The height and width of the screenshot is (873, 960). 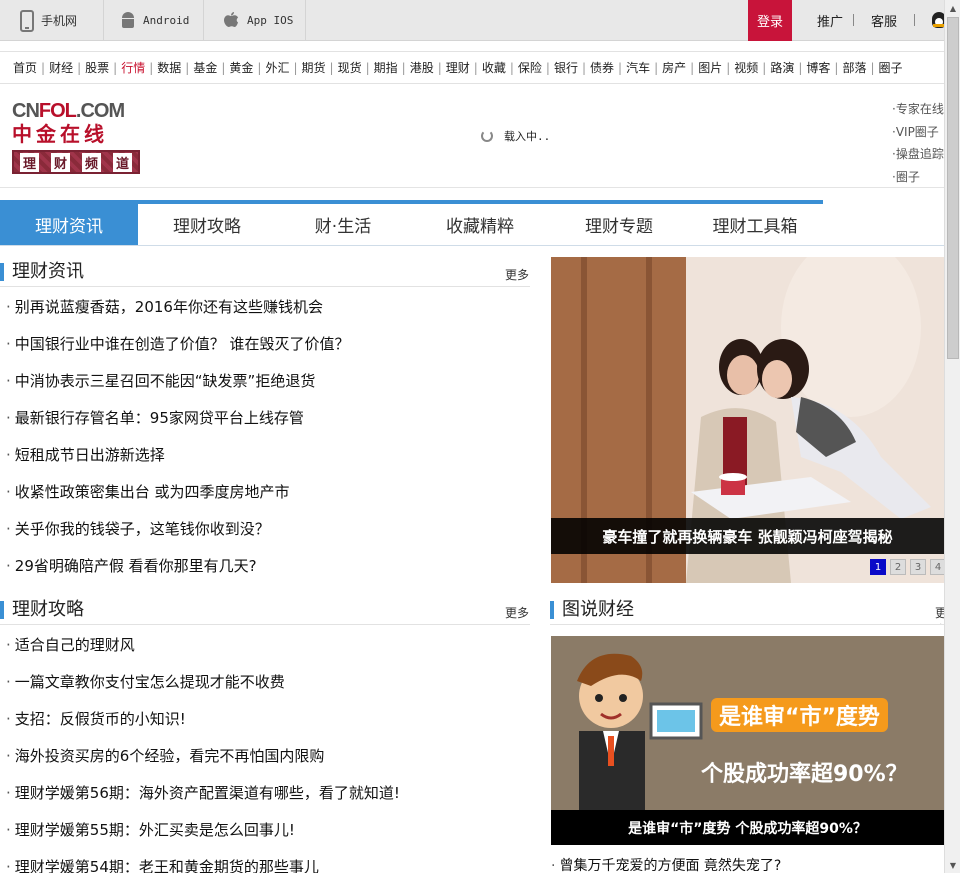 What do you see at coordinates (952, 865) in the screenshot?
I see `scroll-down-arrow: ▼` at bounding box center [952, 865].